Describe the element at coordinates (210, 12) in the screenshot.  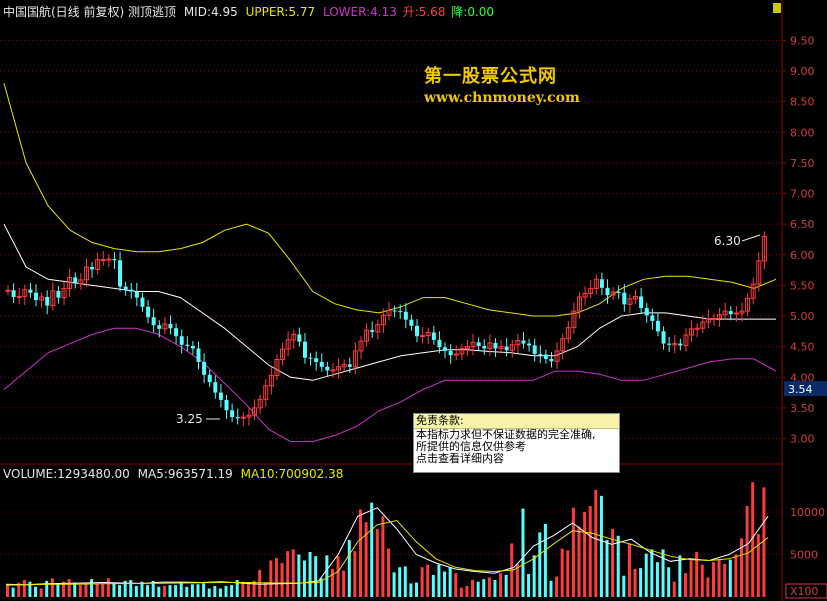
I see `mid-value: MID:4.95` at that location.